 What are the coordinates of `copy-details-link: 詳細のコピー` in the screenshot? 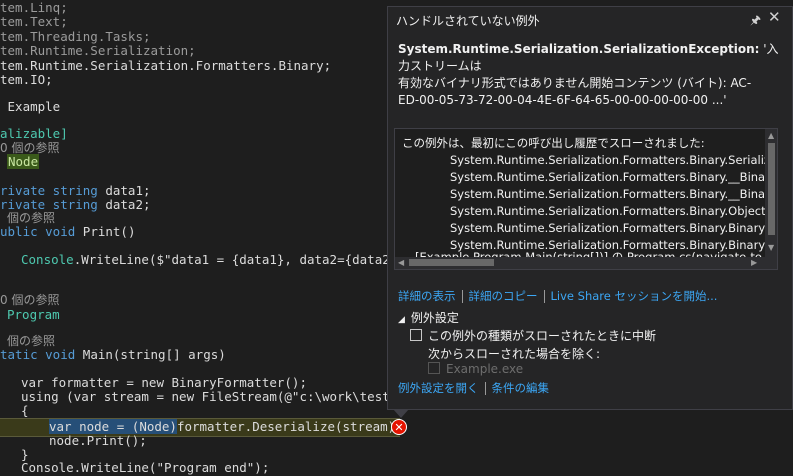 It's located at (503, 296).